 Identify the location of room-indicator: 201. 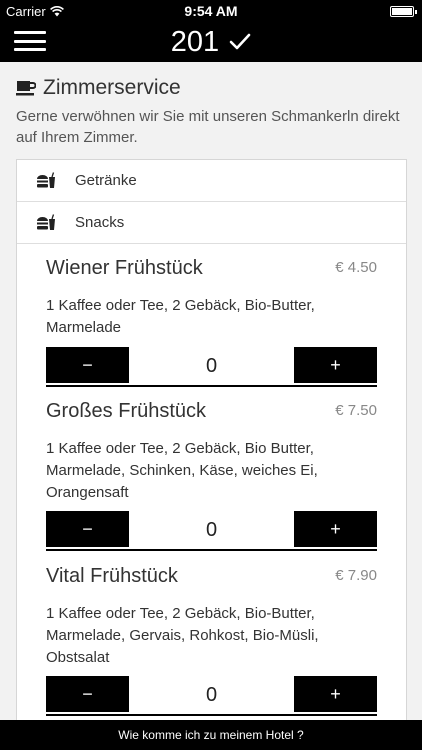
(211, 42).